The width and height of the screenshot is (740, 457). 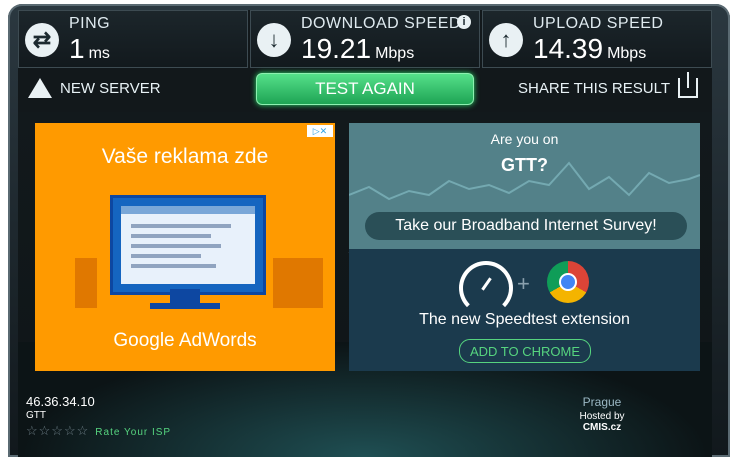 What do you see at coordinates (358, 48) in the screenshot?
I see `download-value: 19.21 Mbps` at bounding box center [358, 48].